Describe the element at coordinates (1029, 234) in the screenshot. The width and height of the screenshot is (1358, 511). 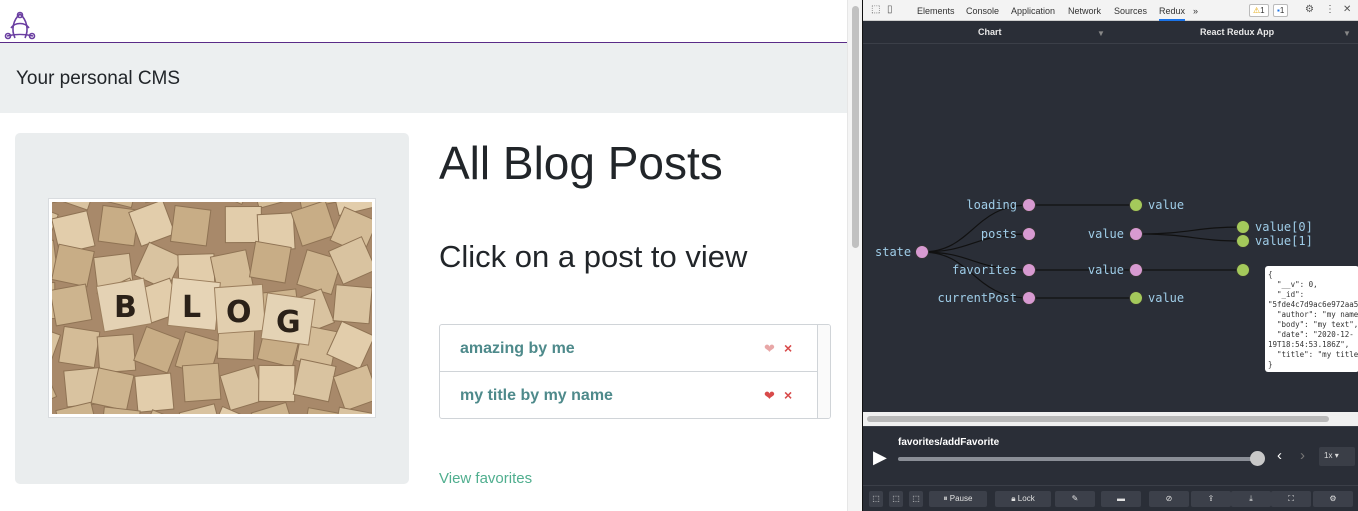
I see `node-posts` at that location.